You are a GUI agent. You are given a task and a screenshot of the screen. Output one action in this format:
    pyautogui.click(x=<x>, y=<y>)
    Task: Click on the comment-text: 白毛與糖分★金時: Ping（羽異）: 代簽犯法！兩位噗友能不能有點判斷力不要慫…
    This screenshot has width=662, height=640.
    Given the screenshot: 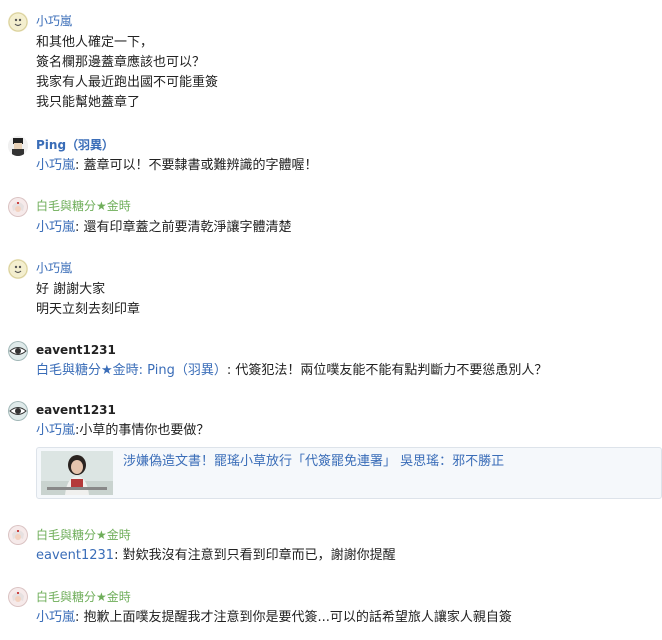 What is the action you would take?
    pyautogui.click(x=291, y=371)
    